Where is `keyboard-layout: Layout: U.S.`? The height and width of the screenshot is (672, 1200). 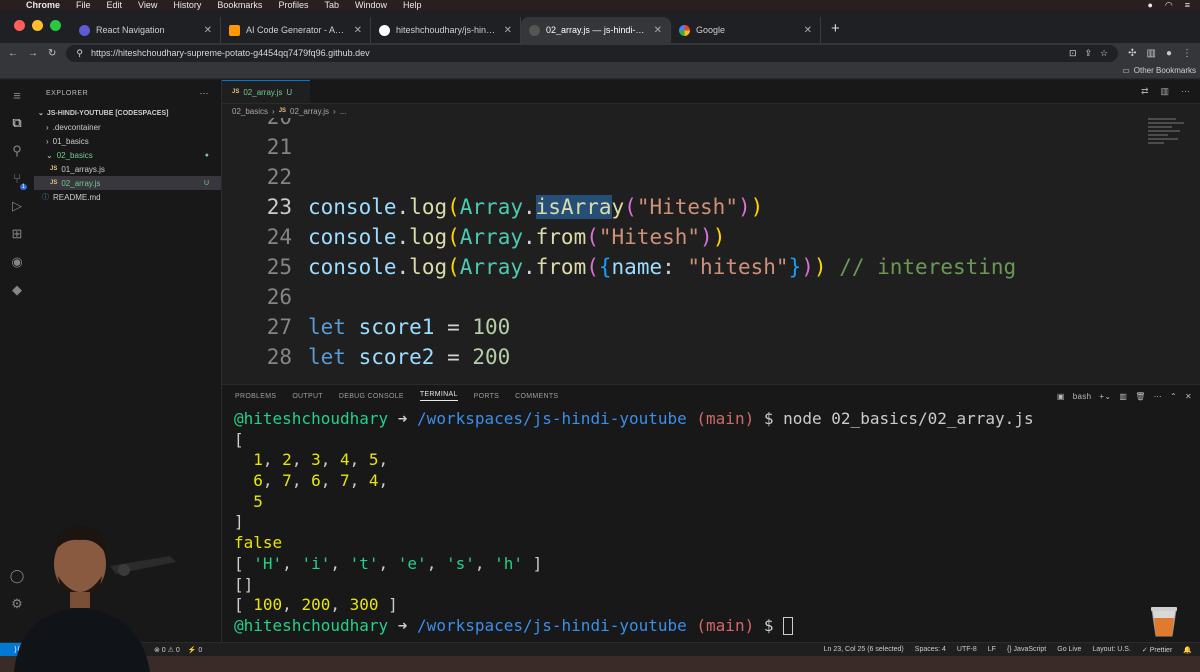
keyboard-layout: Layout: U.S. is located at coordinates (1111, 650).